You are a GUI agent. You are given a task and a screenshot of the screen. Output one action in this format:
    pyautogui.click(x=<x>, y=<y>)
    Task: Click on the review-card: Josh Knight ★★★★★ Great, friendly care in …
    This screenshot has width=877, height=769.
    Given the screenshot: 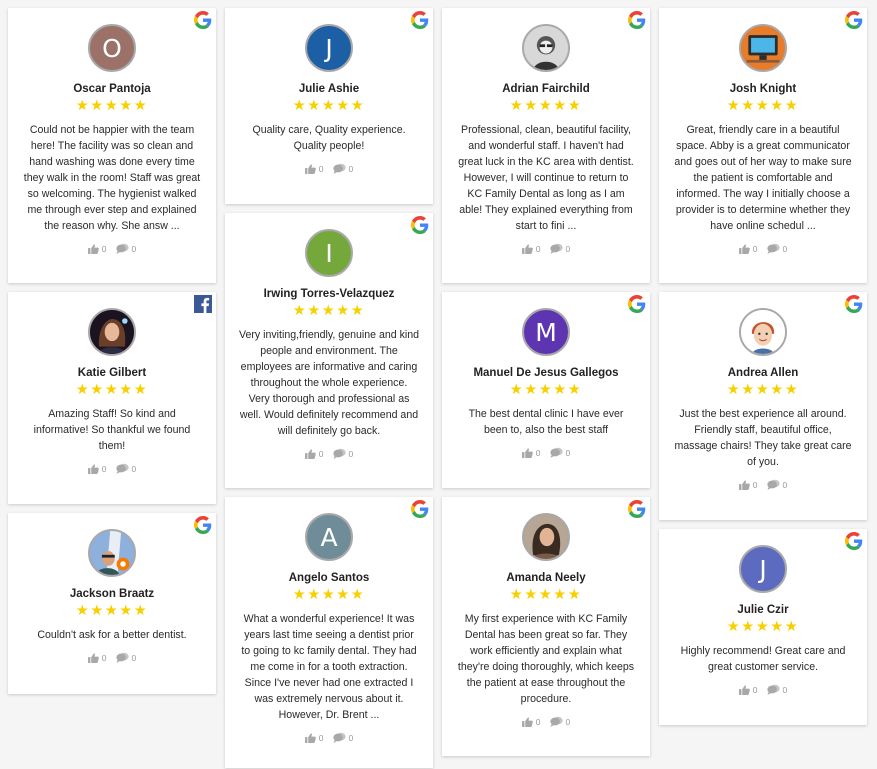 What is the action you would take?
    pyautogui.click(x=763, y=145)
    